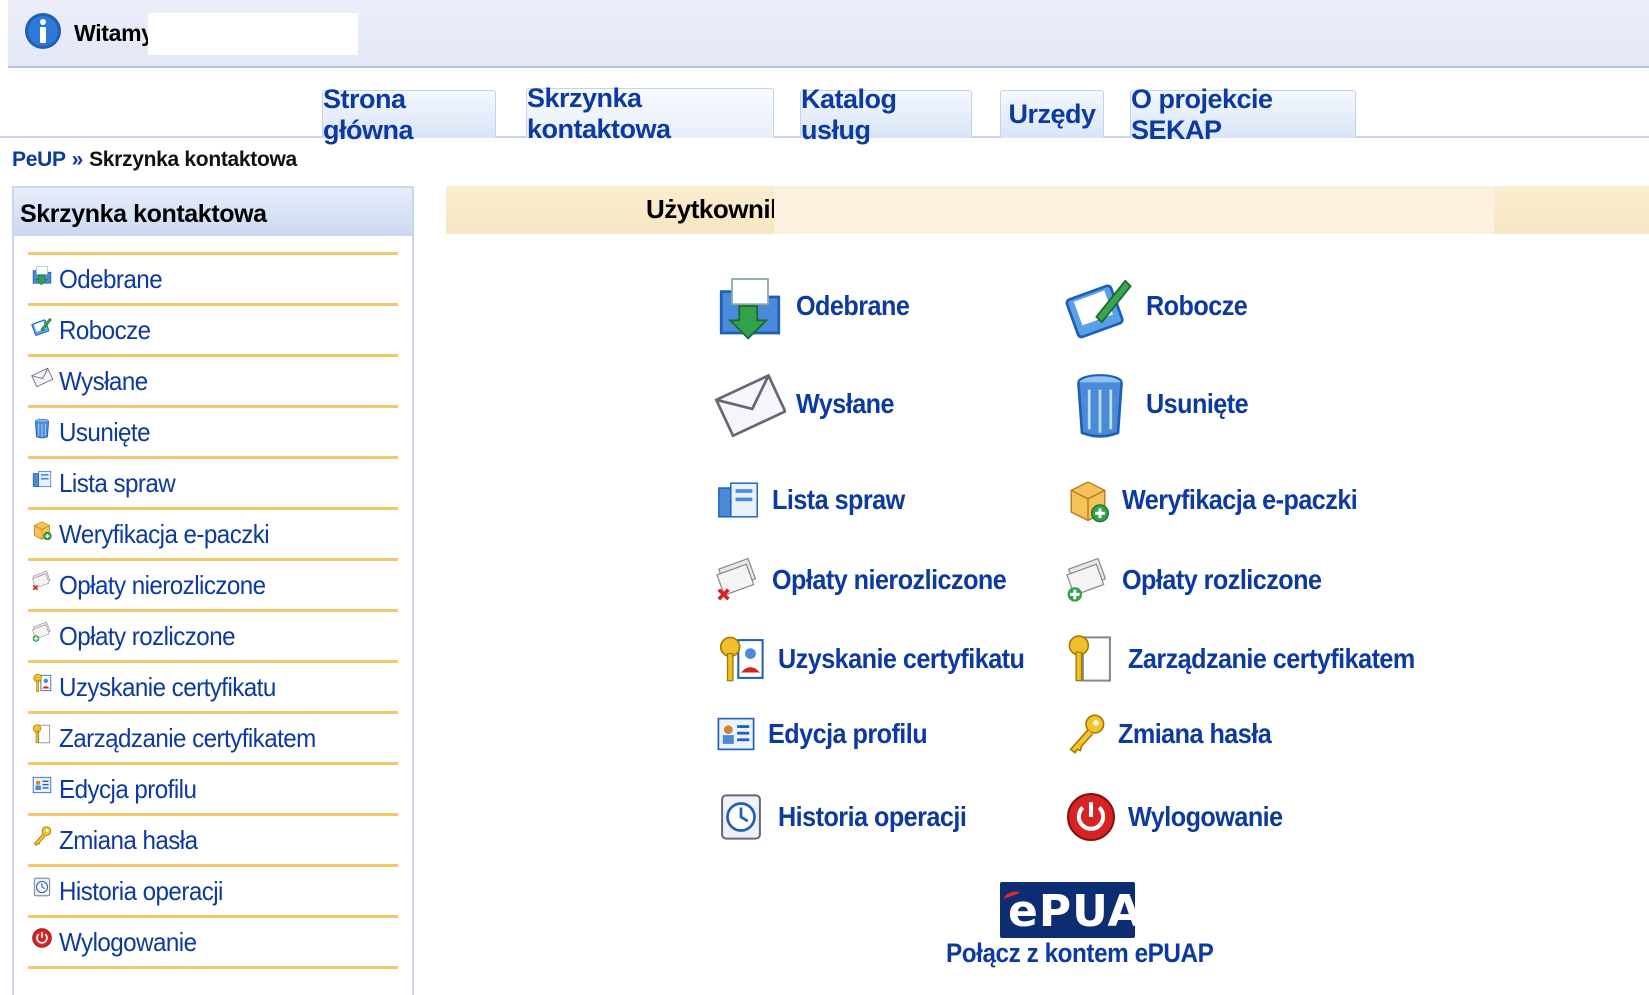 This screenshot has height=995, width=1649. What do you see at coordinates (105, 329) in the screenshot?
I see `sidebar-item-label: Robocze` at bounding box center [105, 329].